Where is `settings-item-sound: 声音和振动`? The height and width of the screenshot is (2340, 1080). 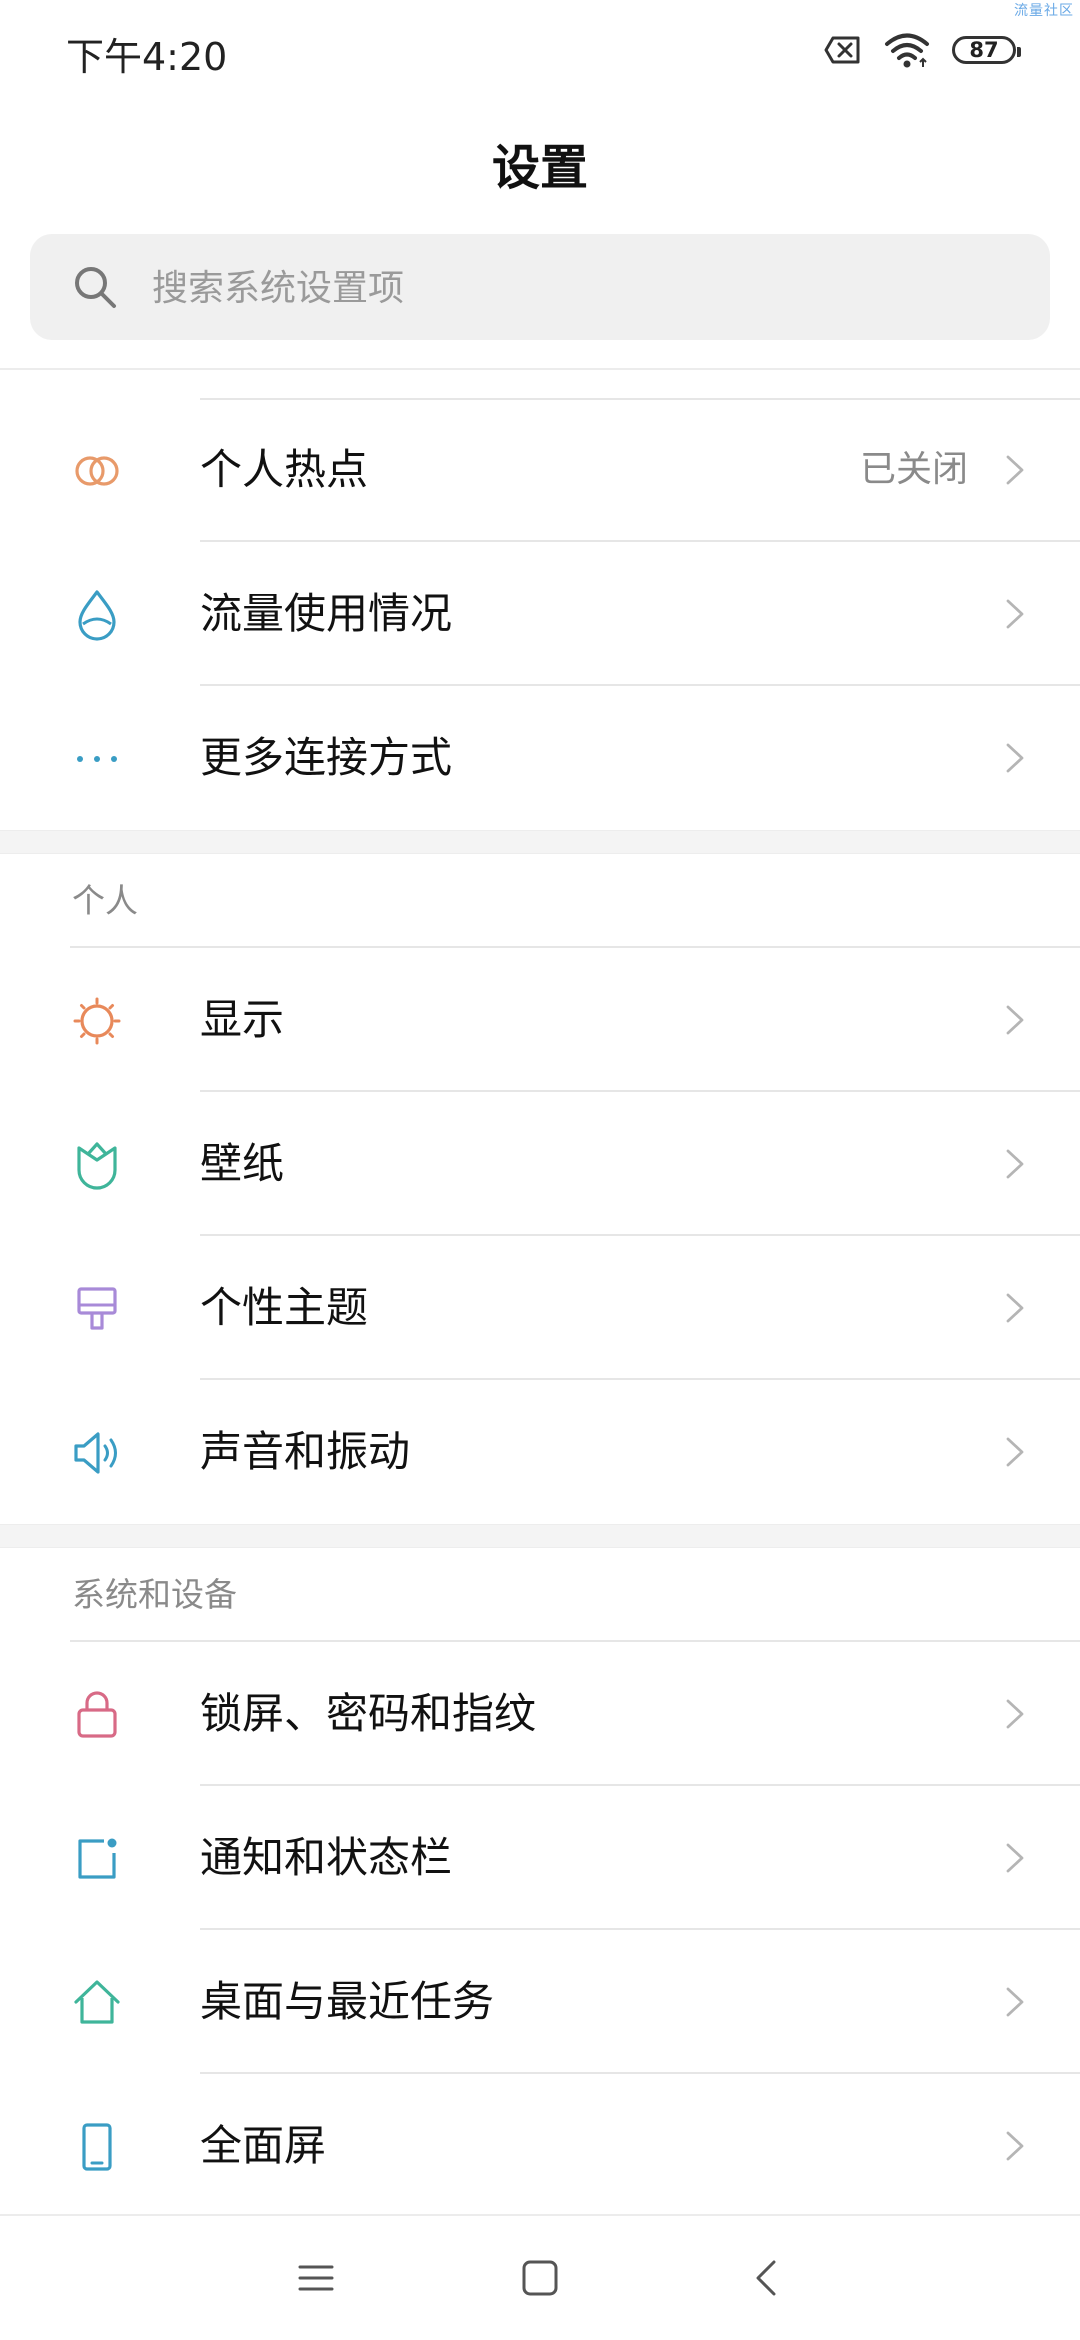
settings-item-sound: 声音和振动 is located at coordinates (540, 1452).